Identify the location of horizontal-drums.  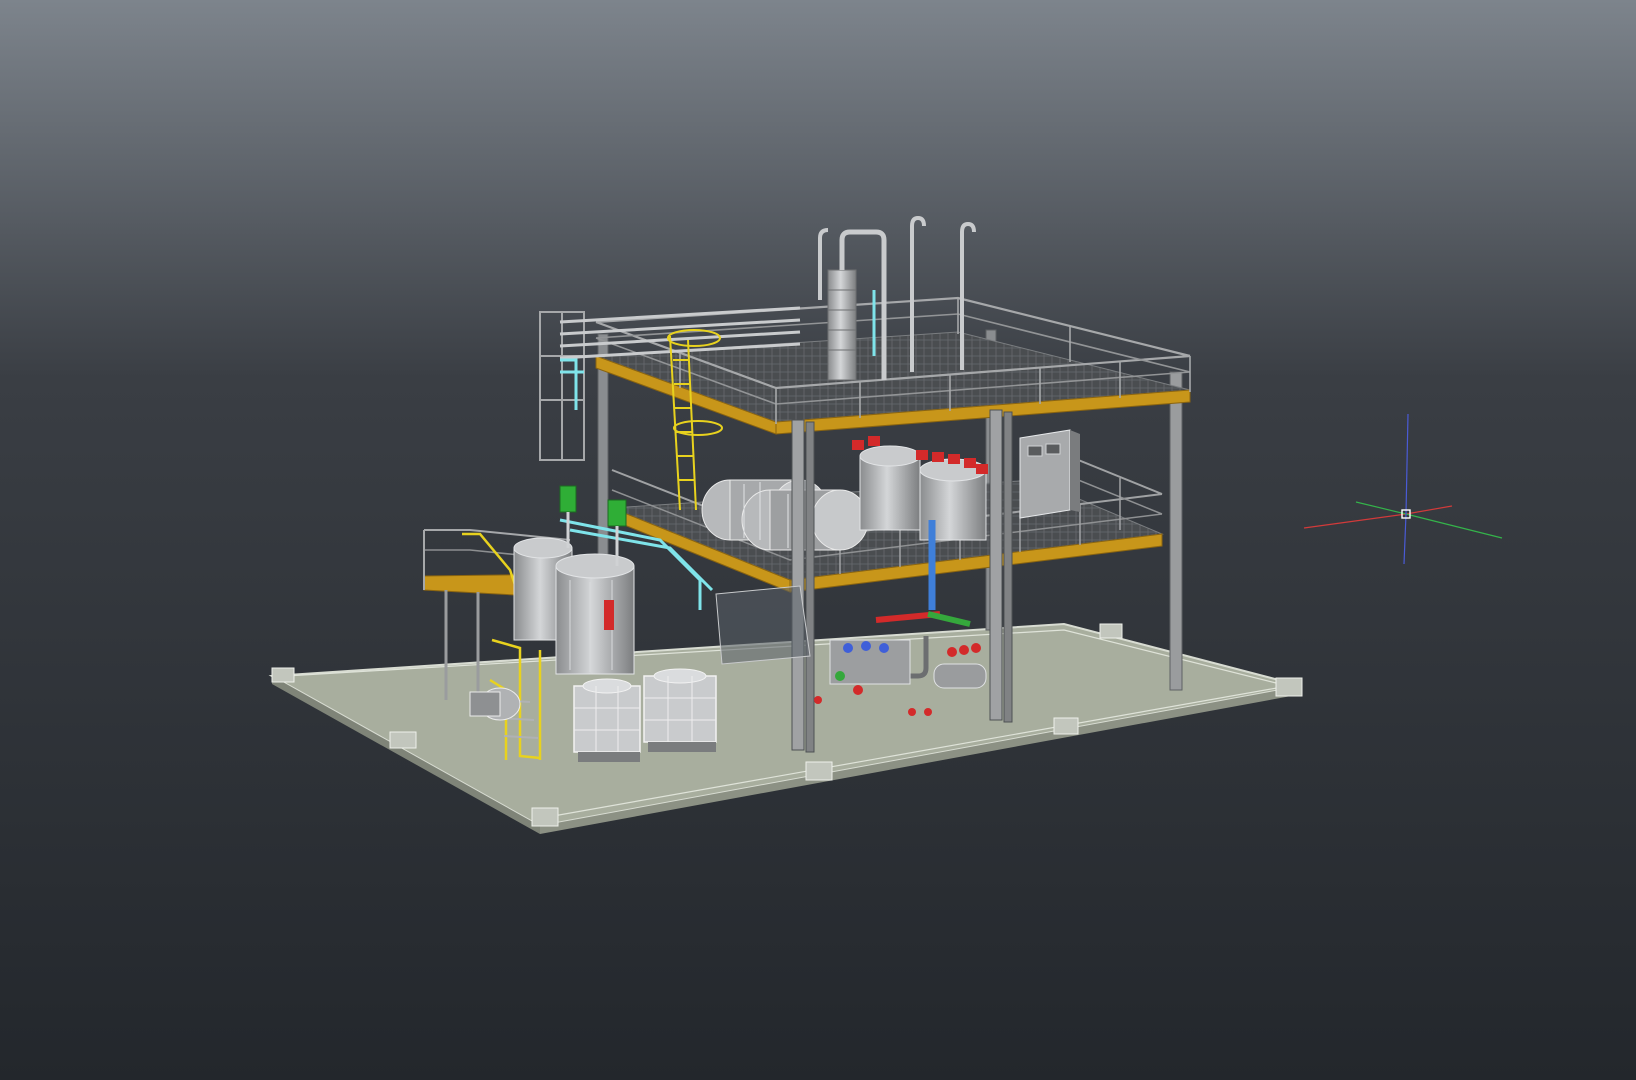
(785, 515).